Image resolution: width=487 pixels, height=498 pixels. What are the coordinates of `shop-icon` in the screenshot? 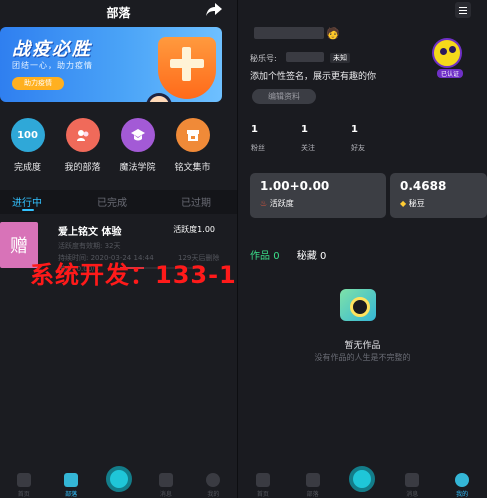 It's located at (192, 135).